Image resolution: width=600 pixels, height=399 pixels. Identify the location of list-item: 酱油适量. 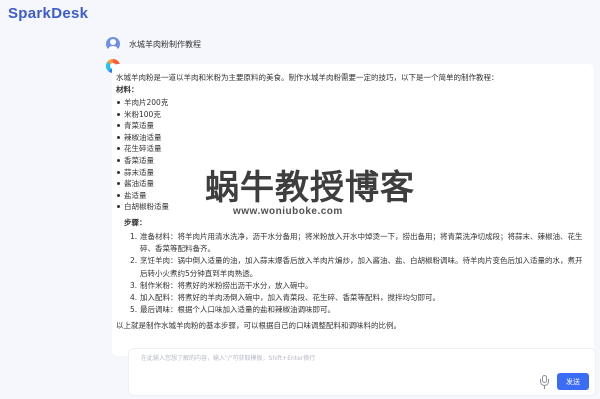
(351, 184).